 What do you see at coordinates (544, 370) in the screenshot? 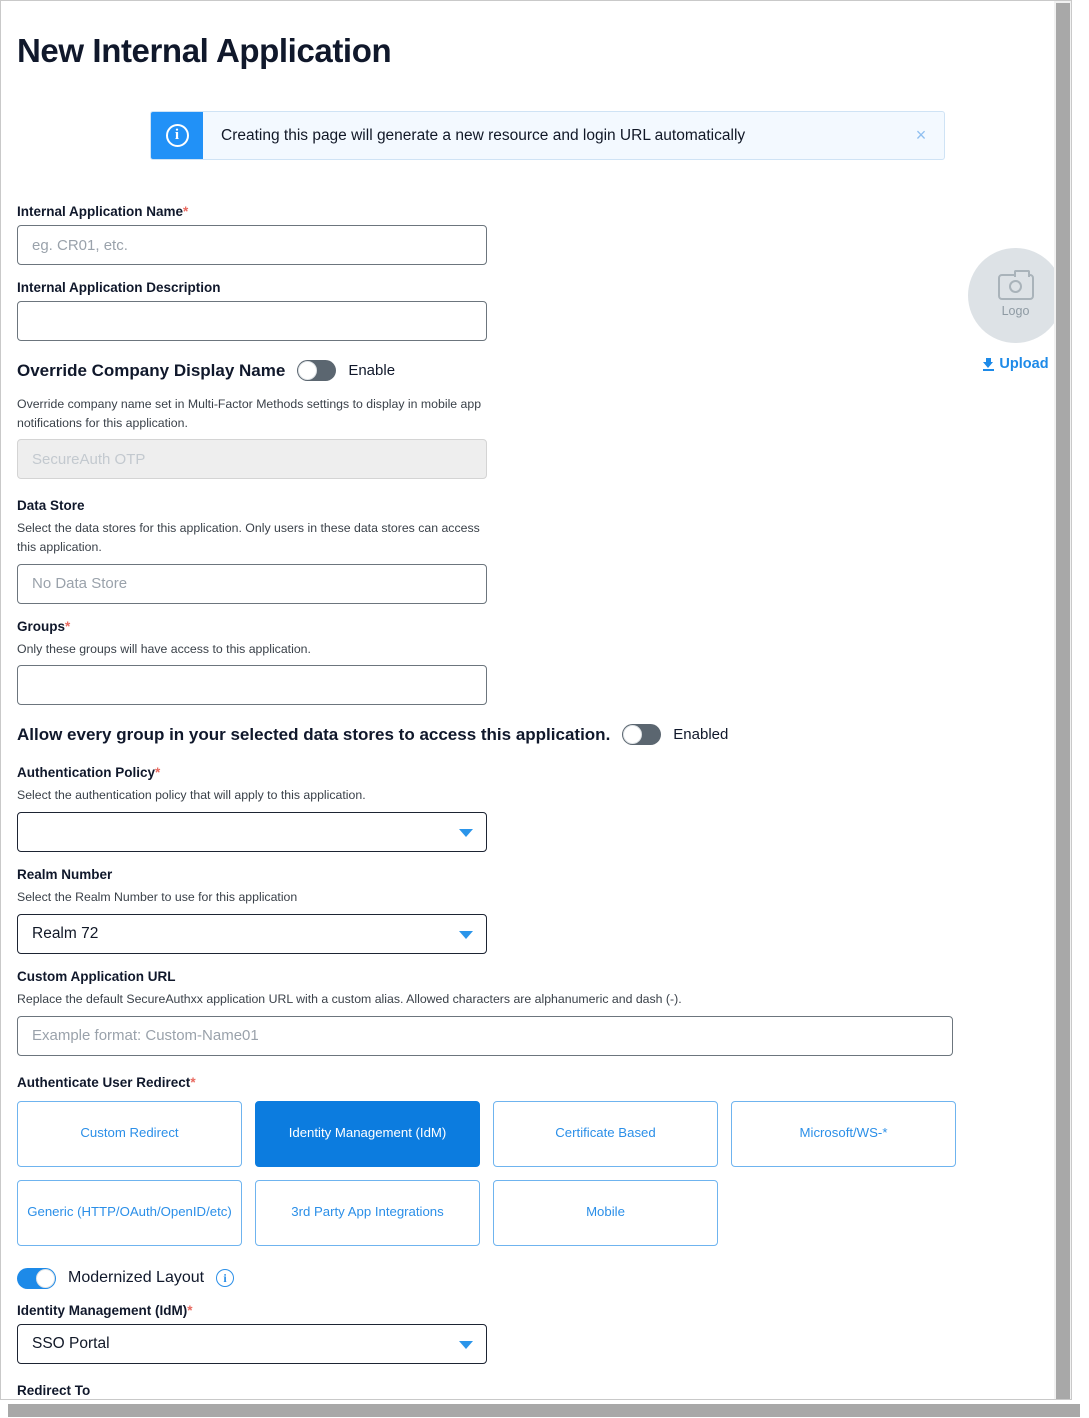
I see `override-company-toggle-row: Override Company Display Name Enable` at bounding box center [544, 370].